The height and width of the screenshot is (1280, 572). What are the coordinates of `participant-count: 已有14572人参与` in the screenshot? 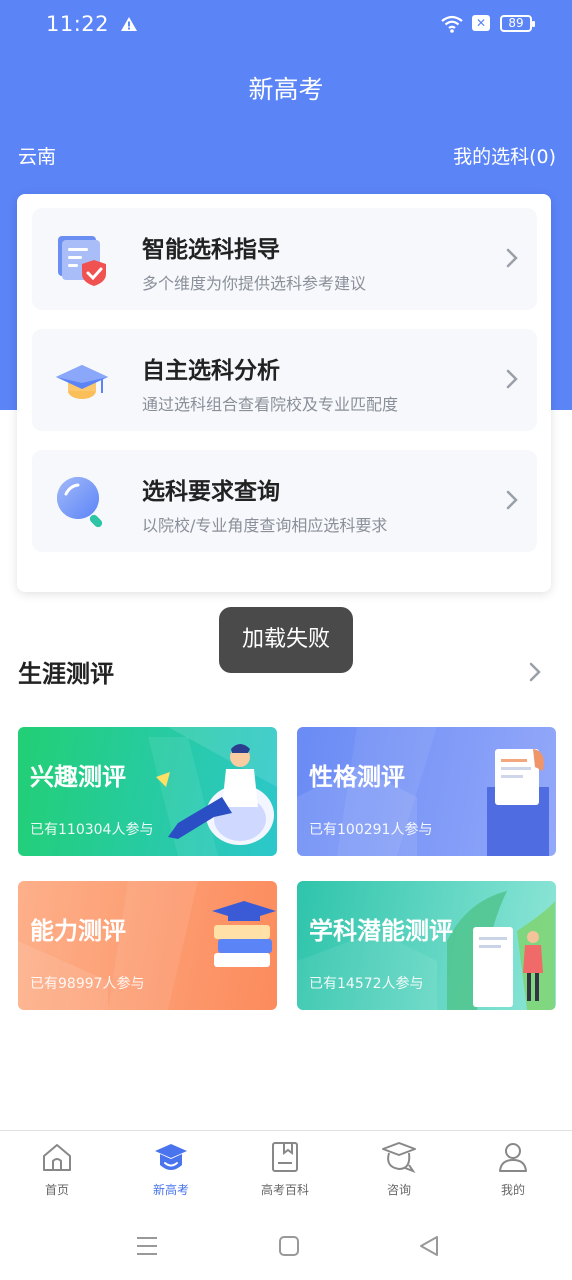 It's located at (366, 984).